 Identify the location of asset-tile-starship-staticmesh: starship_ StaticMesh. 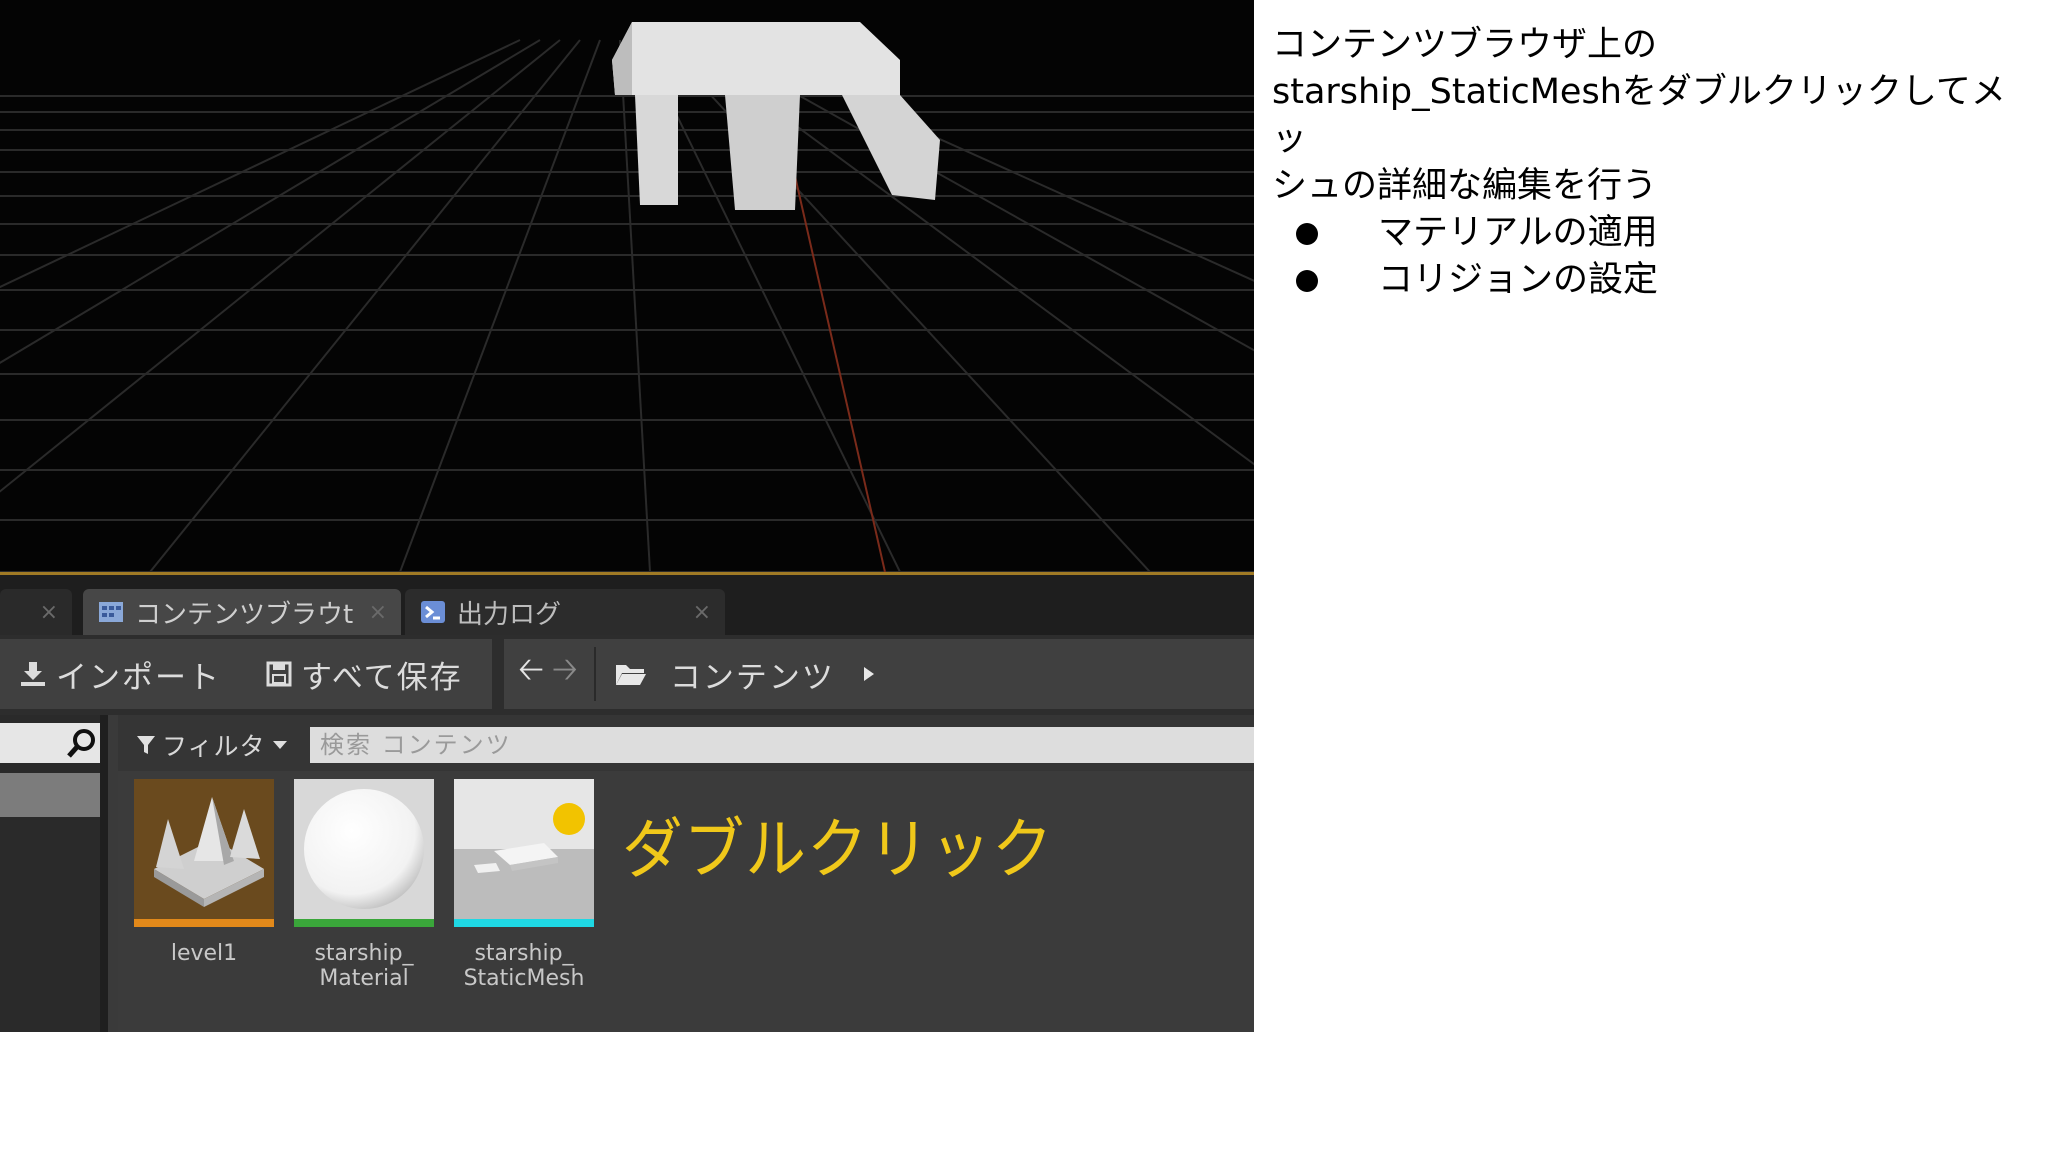
(524, 885).